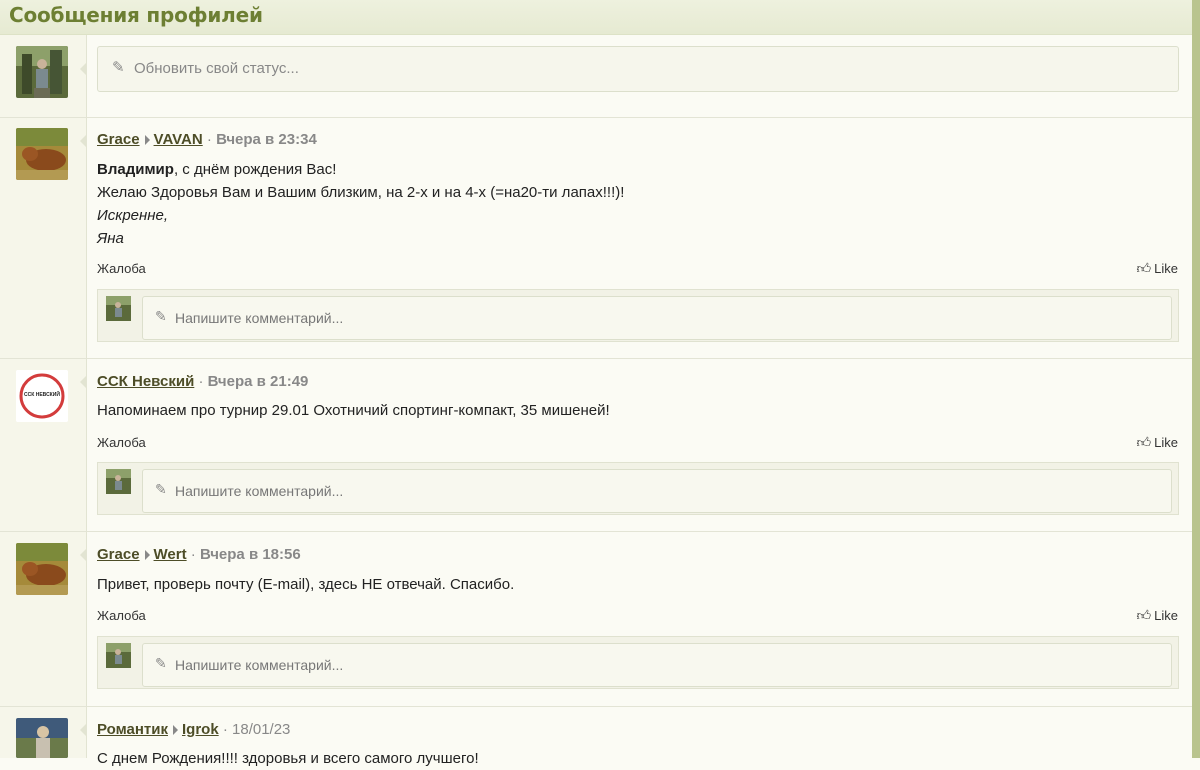 Image resolution: width=1200 pixels, height=770 pixels. I want to click on post-meta: Grace Wert · Вчера в 18:56, so click(199, 554).